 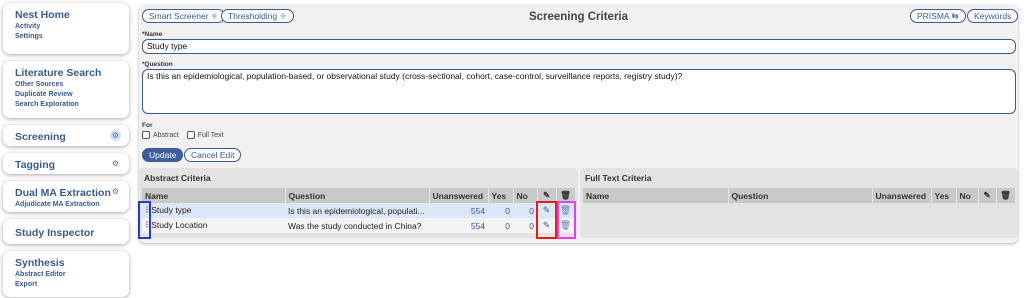 What do you see at coordinates (68, 95) in the screenshot?
I see `sidebar-link-duplicate-review: Duplicate Review` at bounding box center [68, 95].